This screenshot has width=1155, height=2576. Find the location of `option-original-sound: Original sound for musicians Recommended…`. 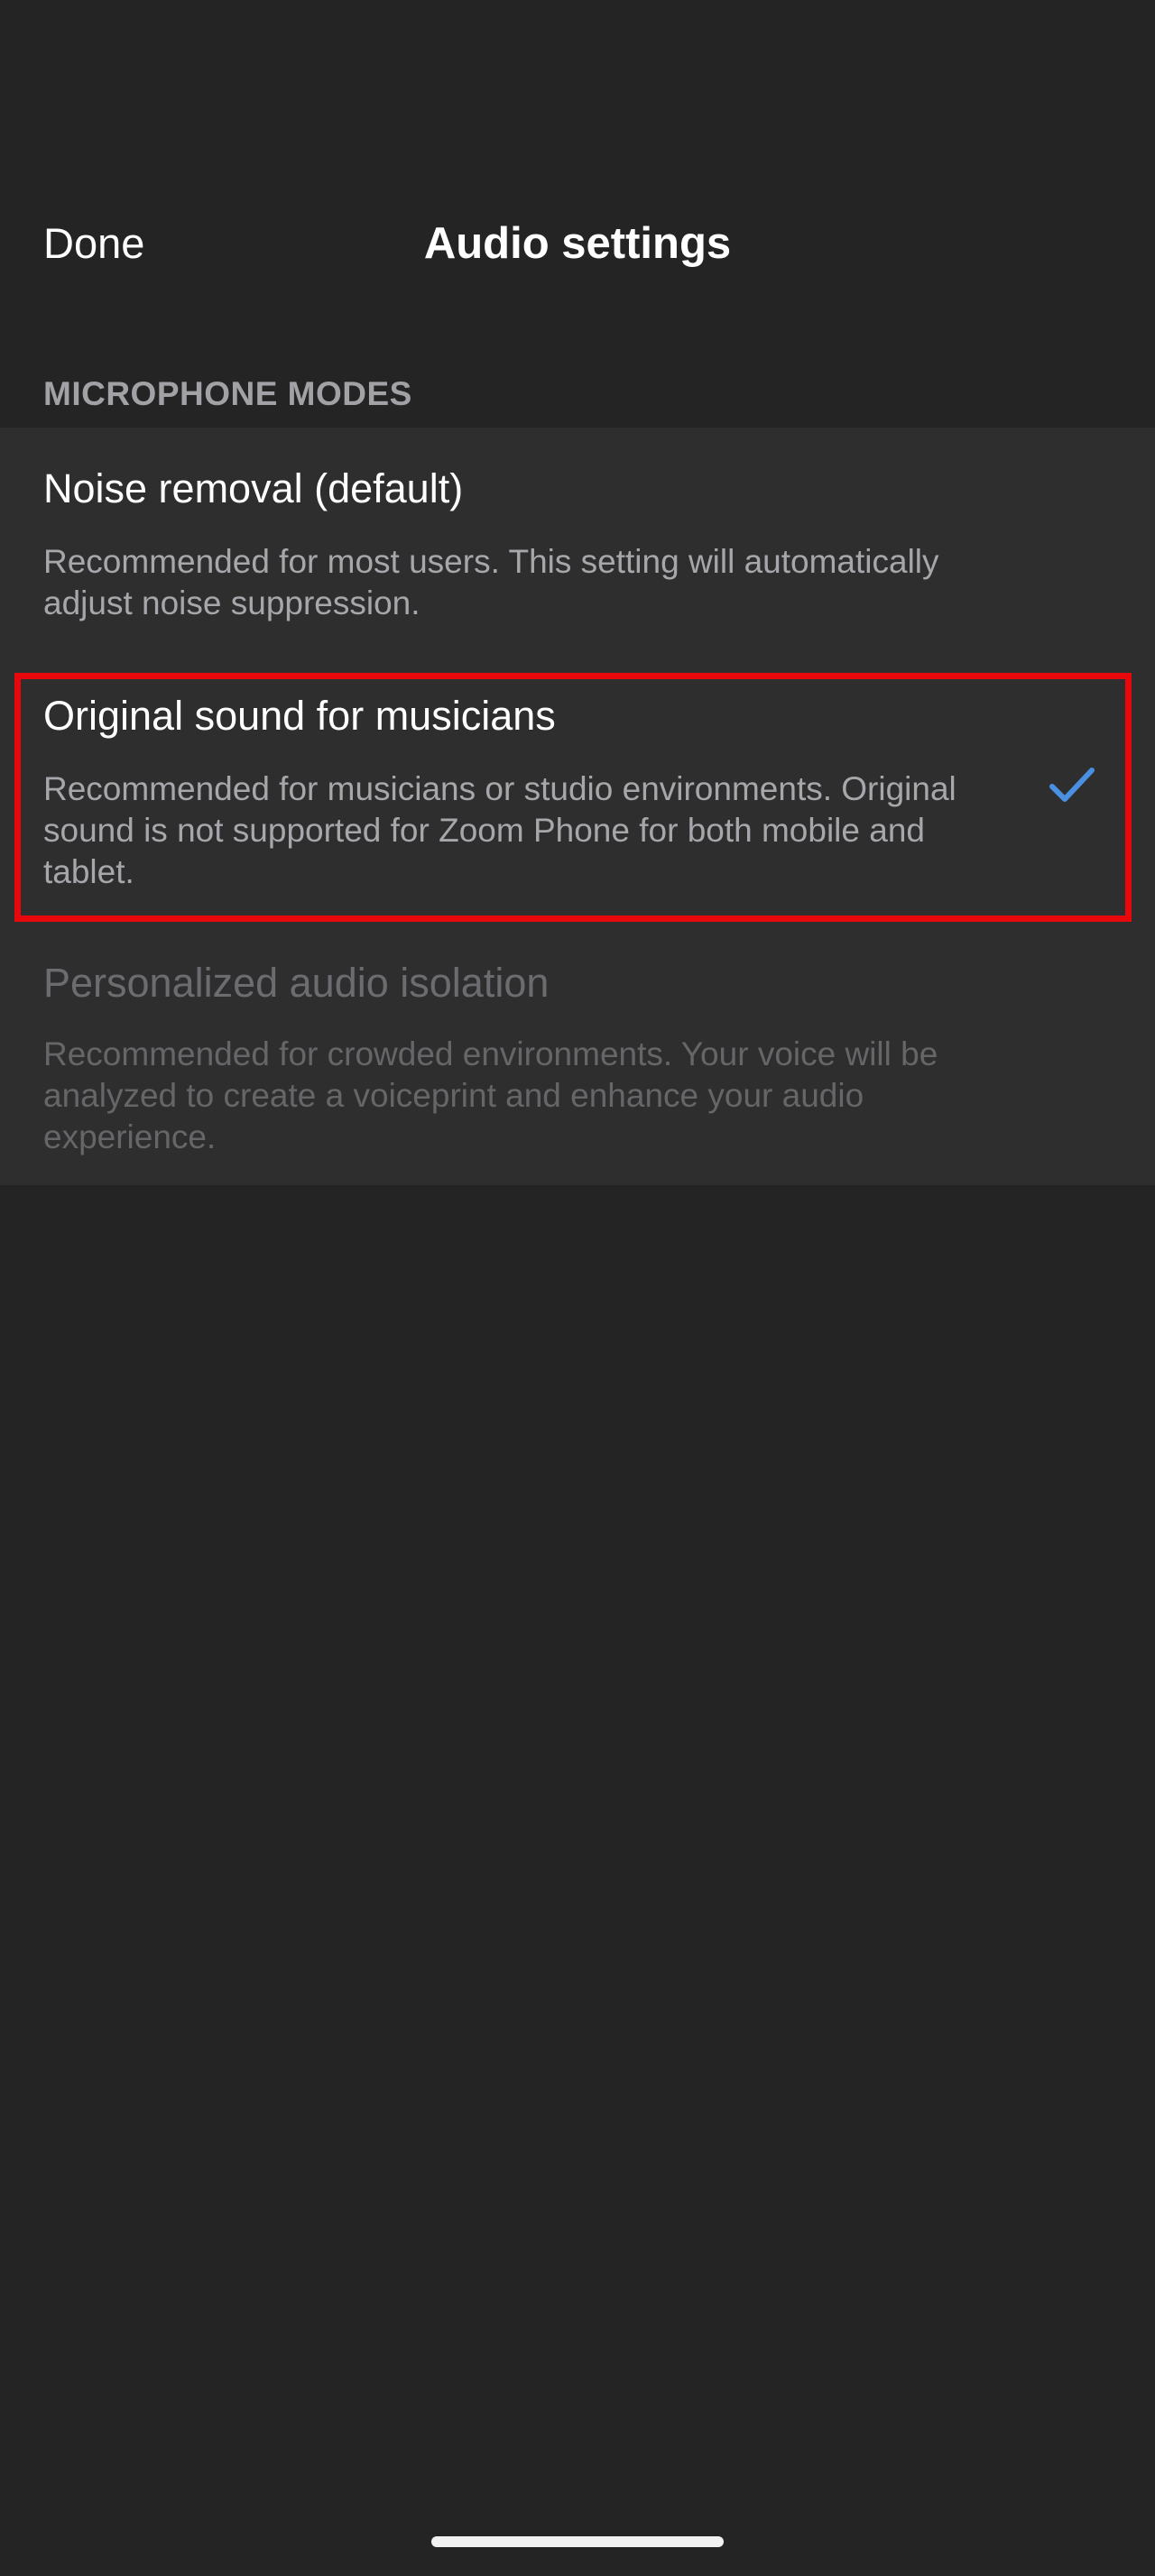

option-original-sound: Original sound for musicians Recommended… is located at coordinates (577, 799).